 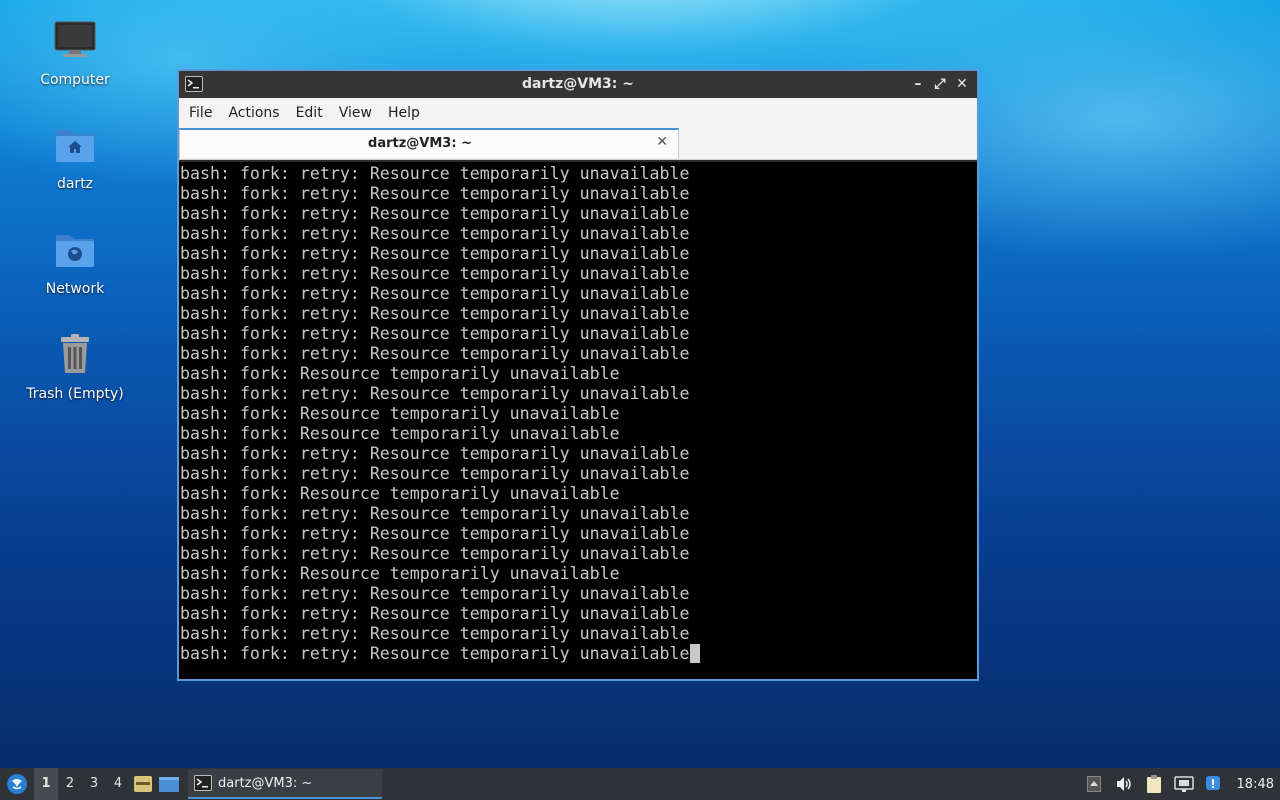 What do you see at coordinates (265, 783) in the screenshot?
I see `task-label: dartz@VM3: ~` at bounding box center [265, 783].